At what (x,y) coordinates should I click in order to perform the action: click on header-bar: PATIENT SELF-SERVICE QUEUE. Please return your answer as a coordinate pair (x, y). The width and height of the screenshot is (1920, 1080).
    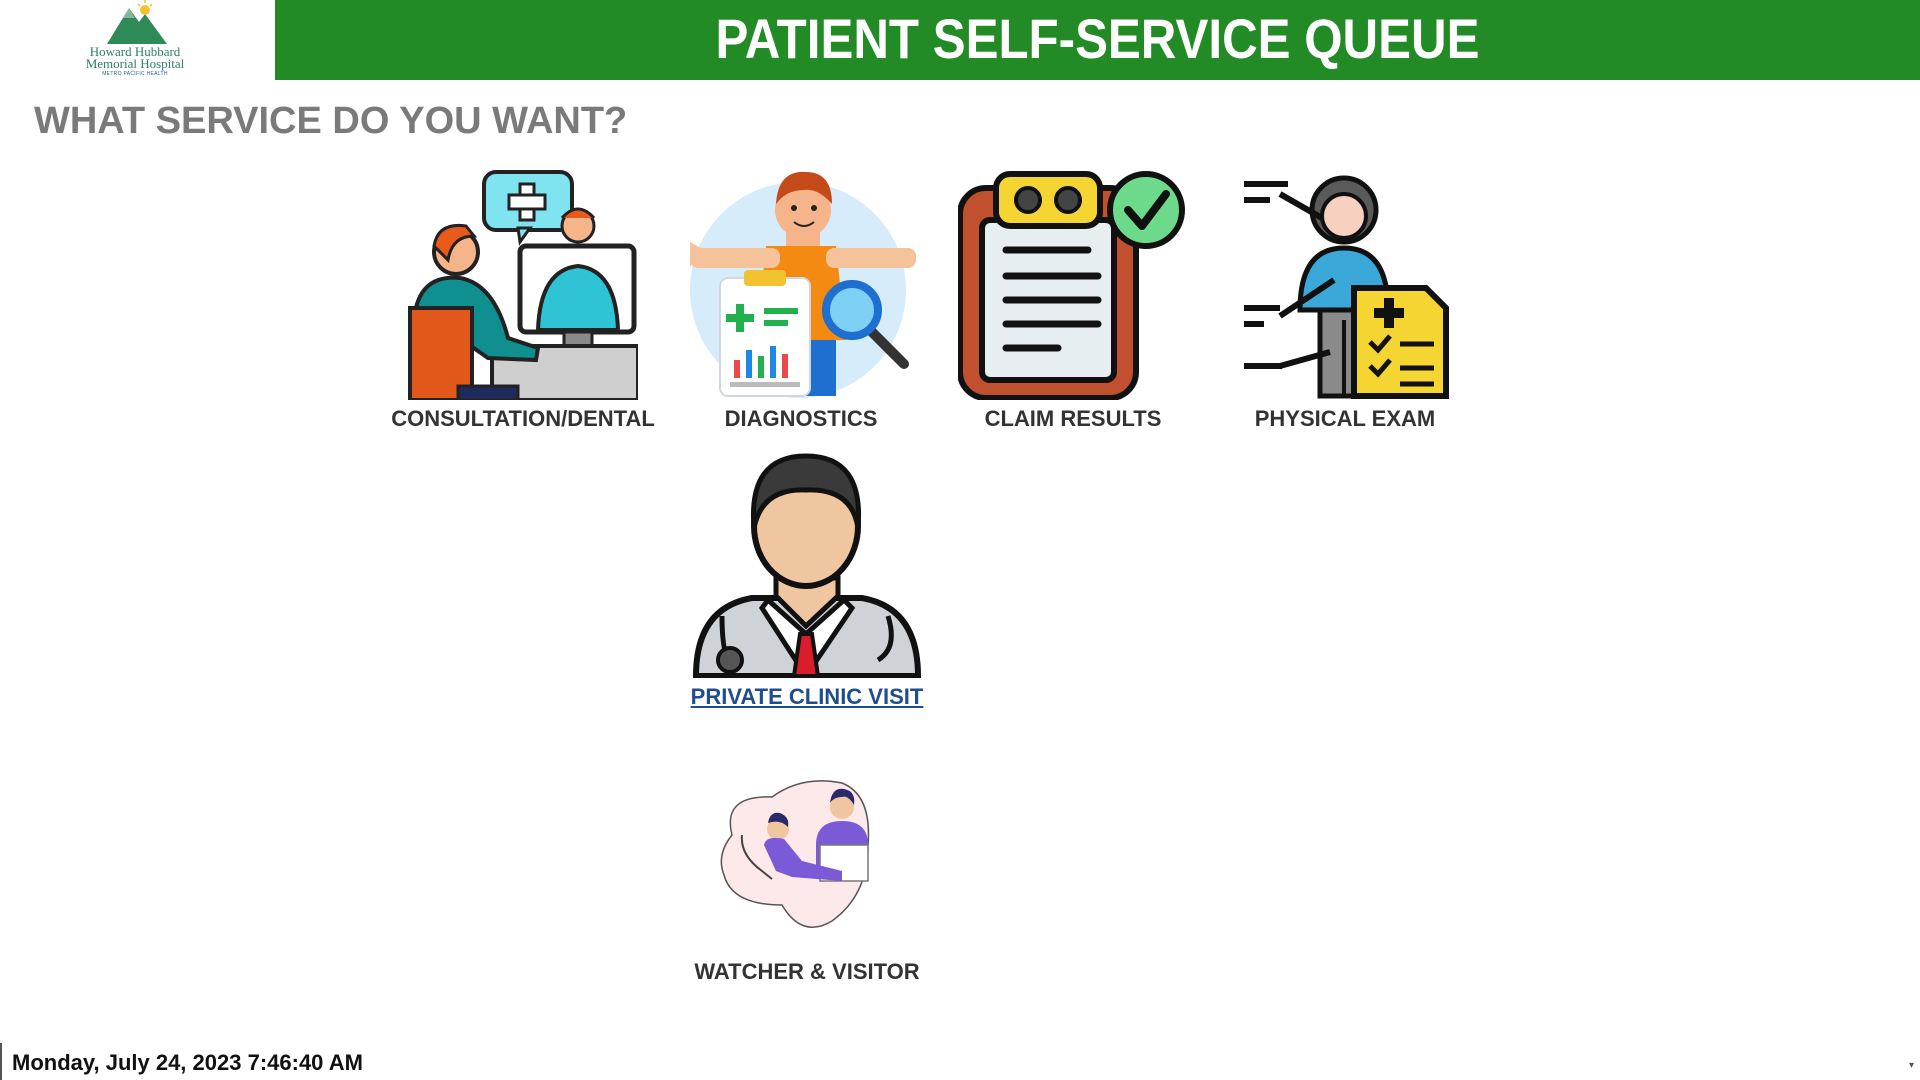
    Looking at the image, I should click on (1097, 40).